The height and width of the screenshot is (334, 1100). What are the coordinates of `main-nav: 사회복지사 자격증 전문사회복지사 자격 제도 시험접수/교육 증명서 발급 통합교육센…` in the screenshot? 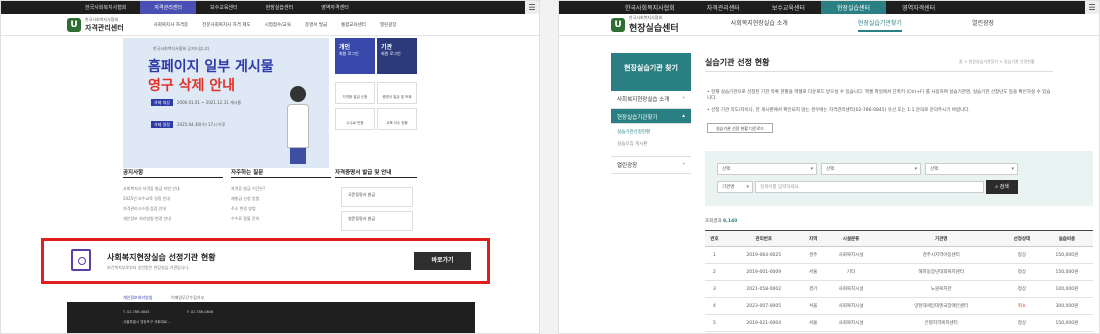 It's located at (282, 25).